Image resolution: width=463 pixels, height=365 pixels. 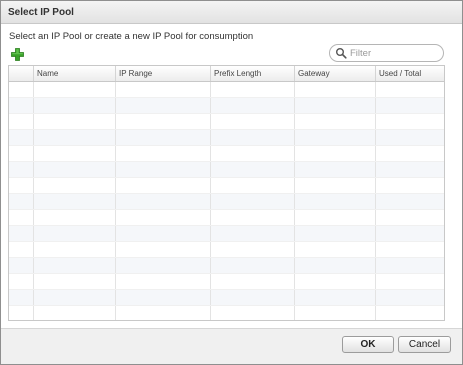 I want to click on column-header-used-total: Used / Total, so click(x=410, y=73).